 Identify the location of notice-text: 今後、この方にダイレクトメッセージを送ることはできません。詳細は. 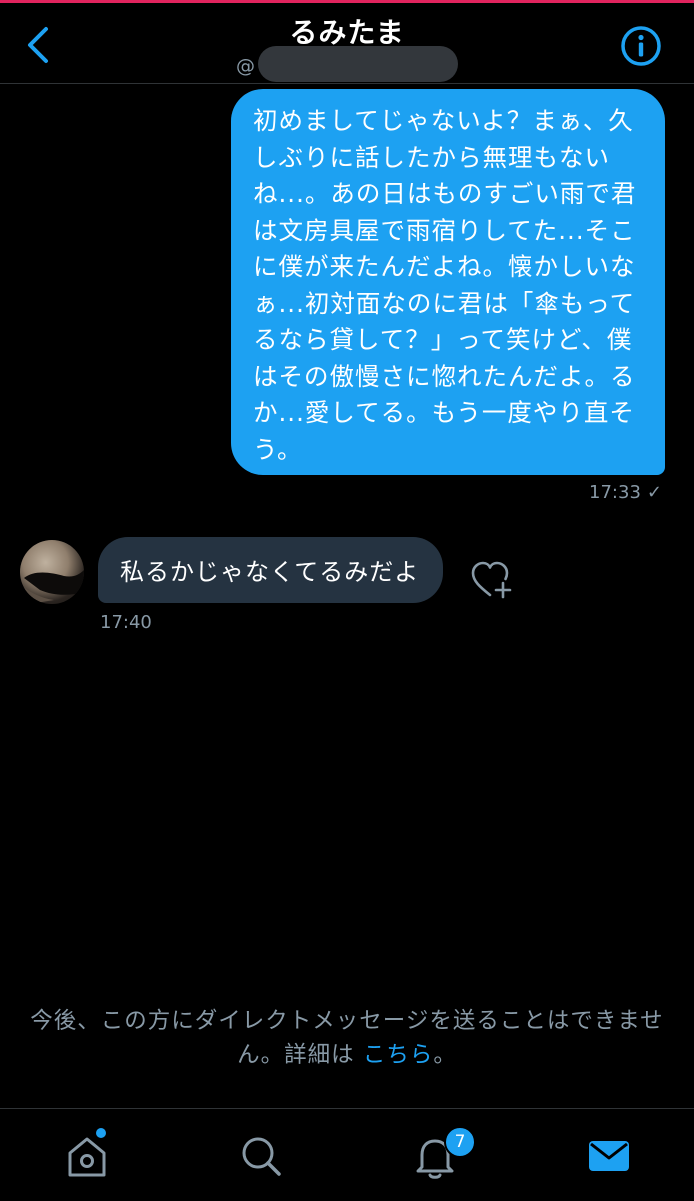
(347, 1038).